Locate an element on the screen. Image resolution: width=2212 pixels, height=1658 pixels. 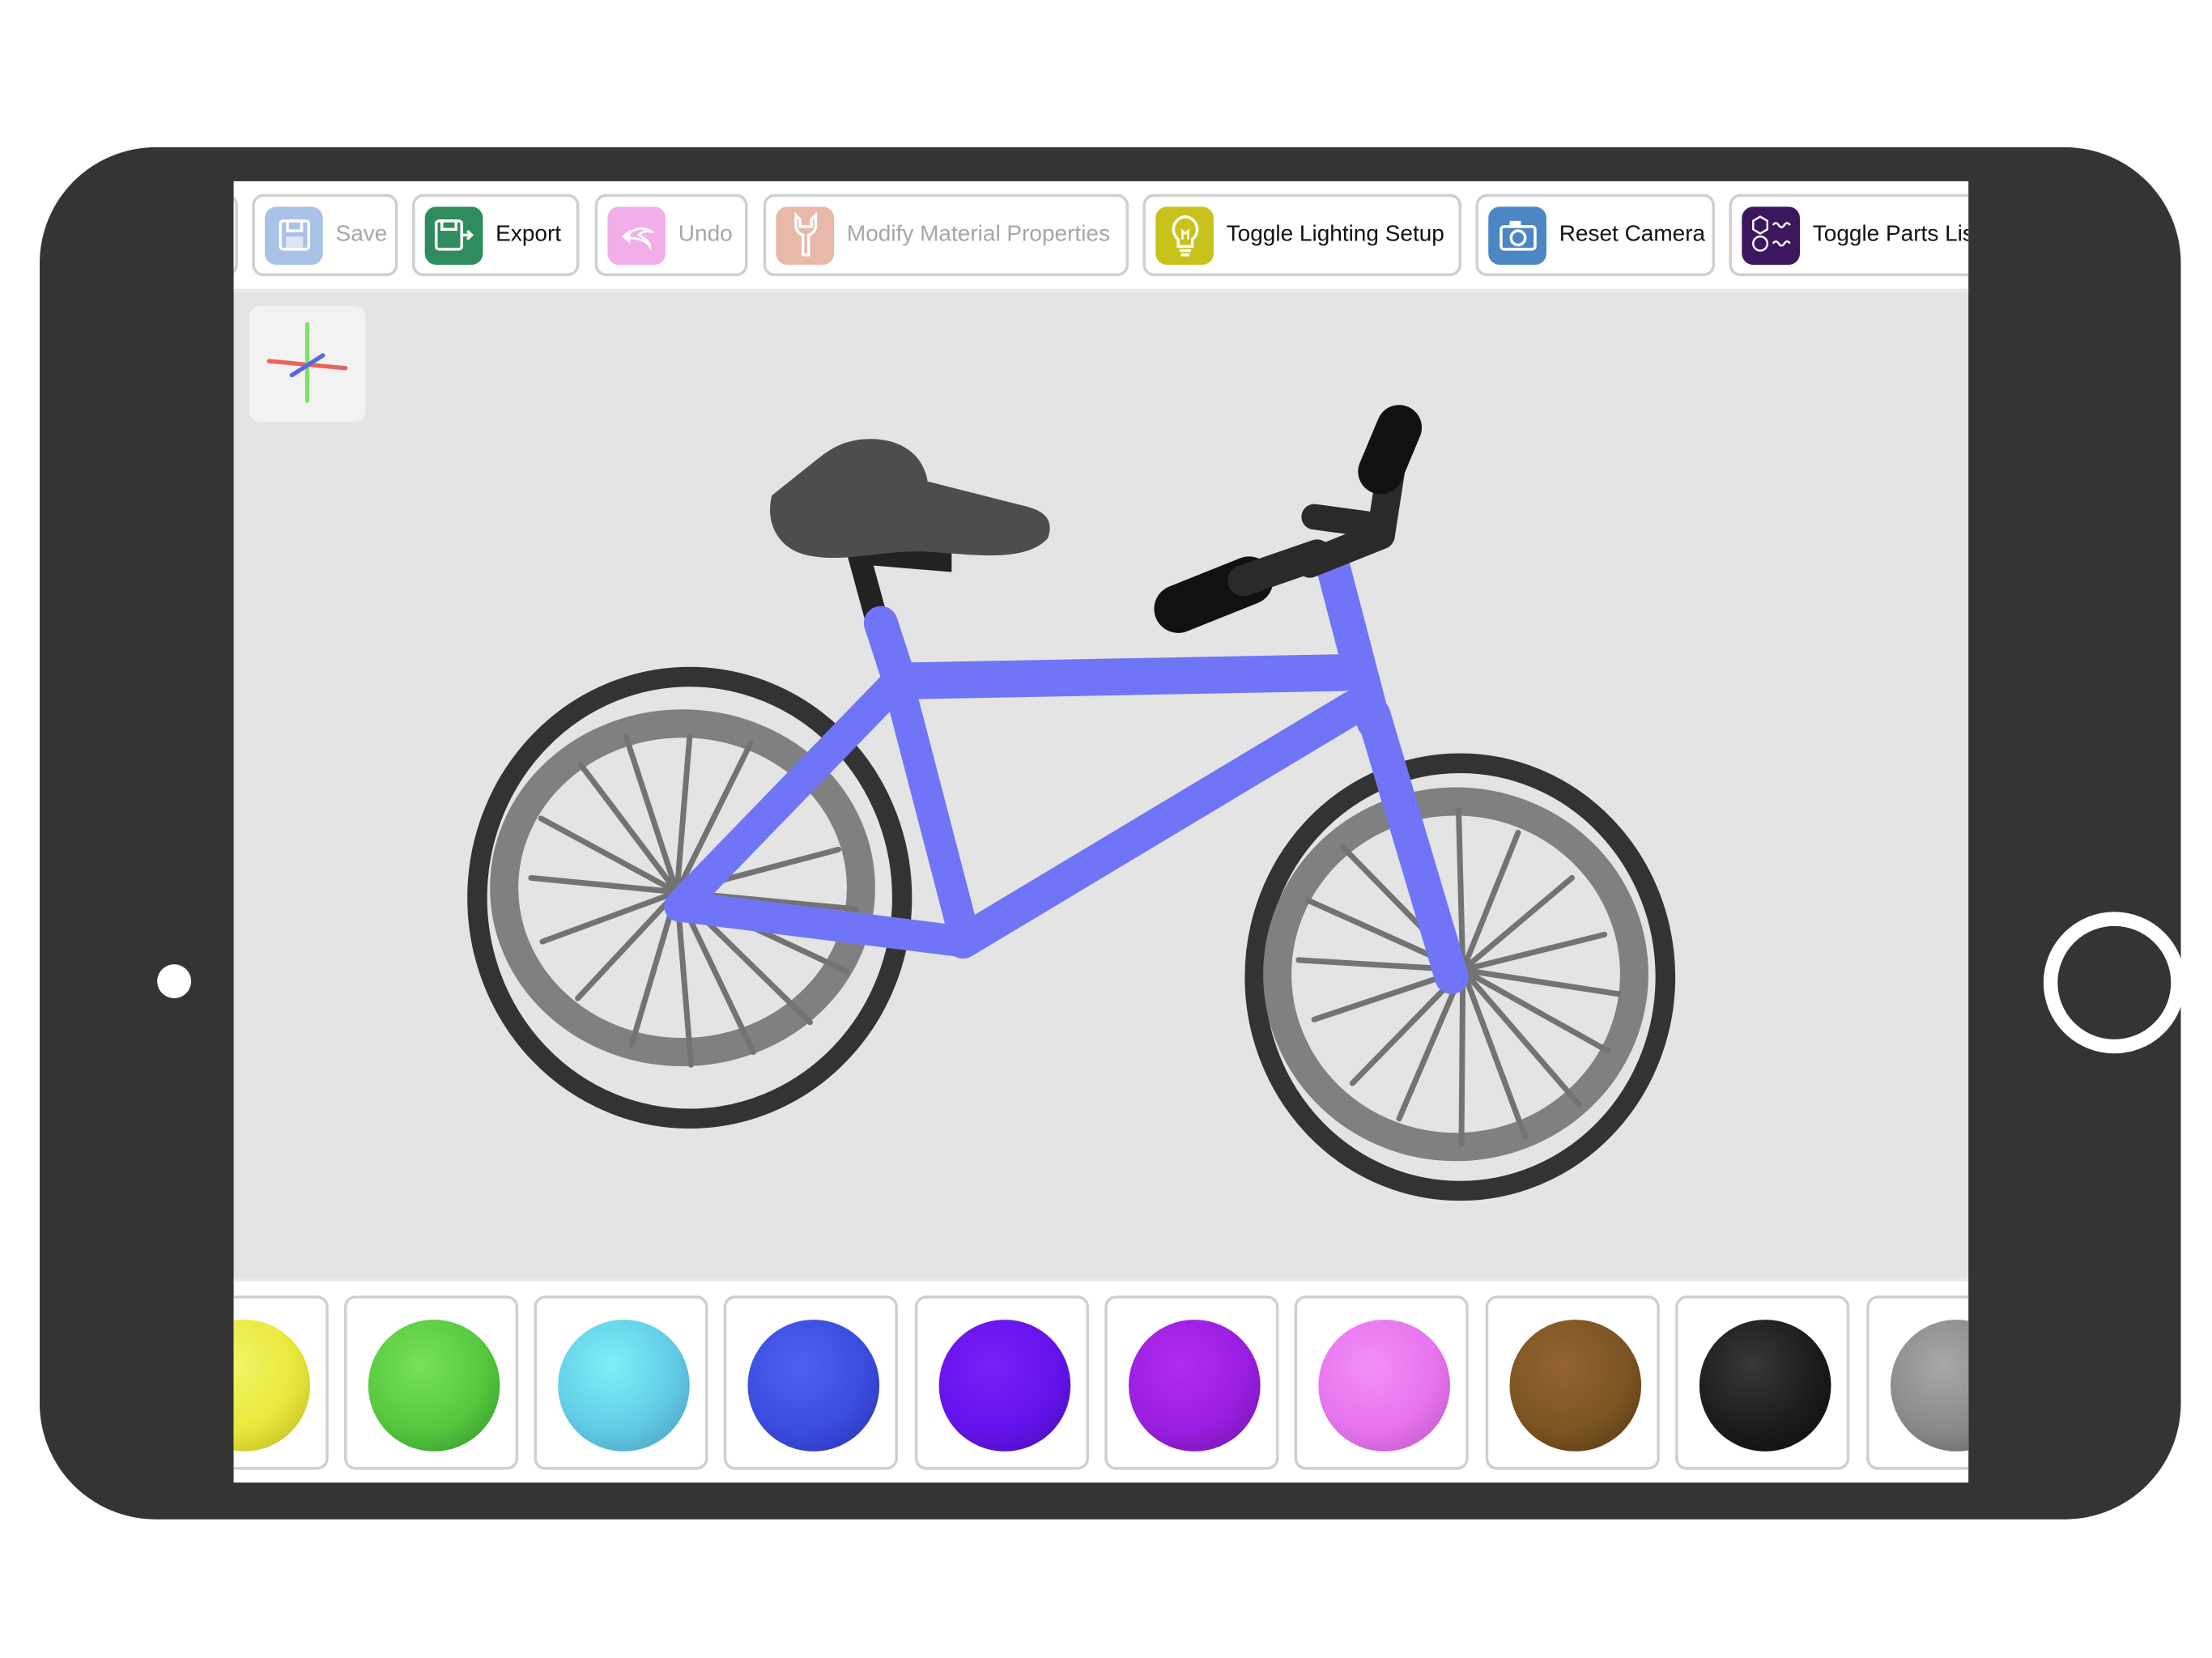
xyz-axes-button is located at coordinates (307, 364).